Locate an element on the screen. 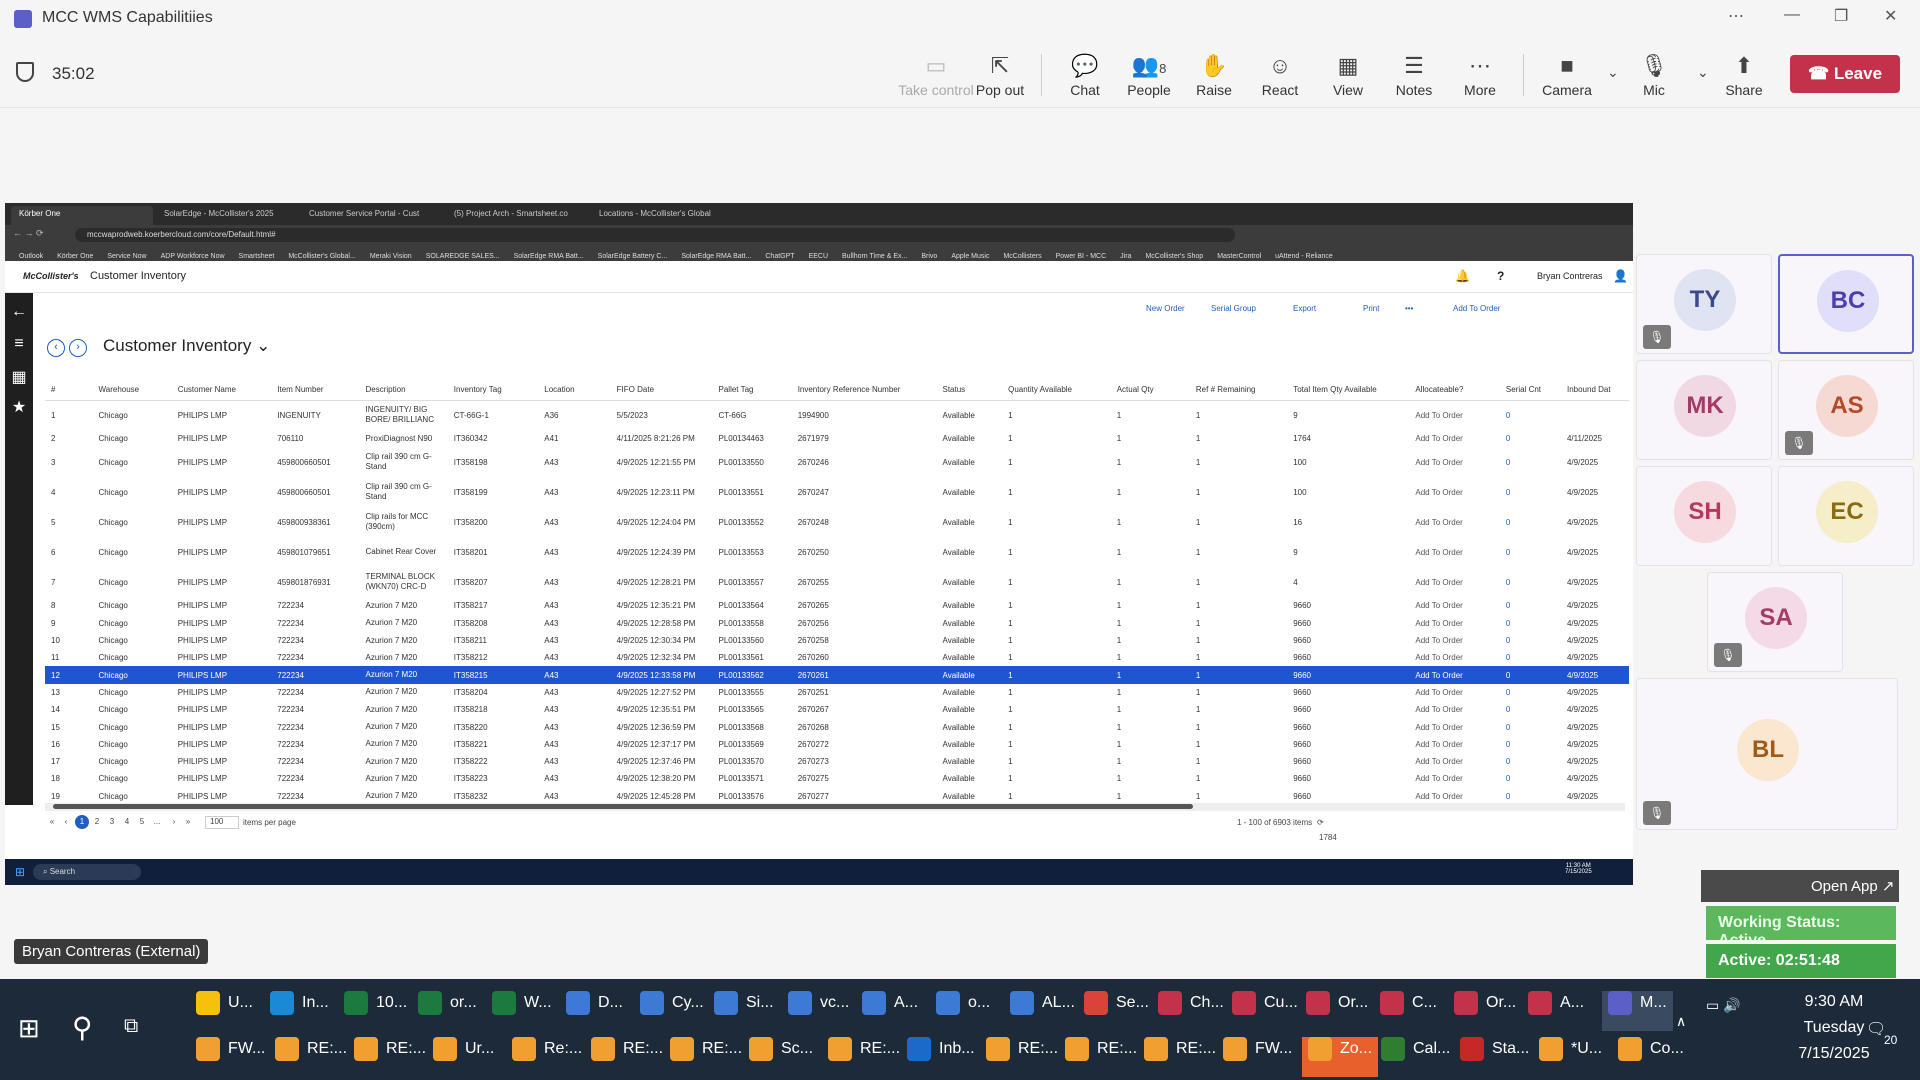 The image size is (1920, 1080). bookmark-item: McCollisters is located at coordinates (1022, 255).